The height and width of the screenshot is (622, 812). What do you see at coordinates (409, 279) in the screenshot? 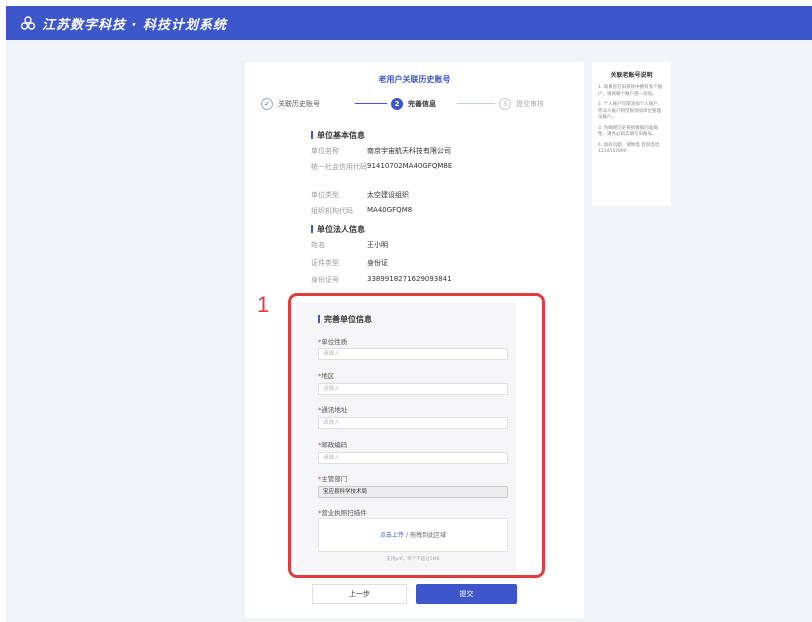
I see `info-value: 338991827162909384​1` at bounding box center [409, 279].